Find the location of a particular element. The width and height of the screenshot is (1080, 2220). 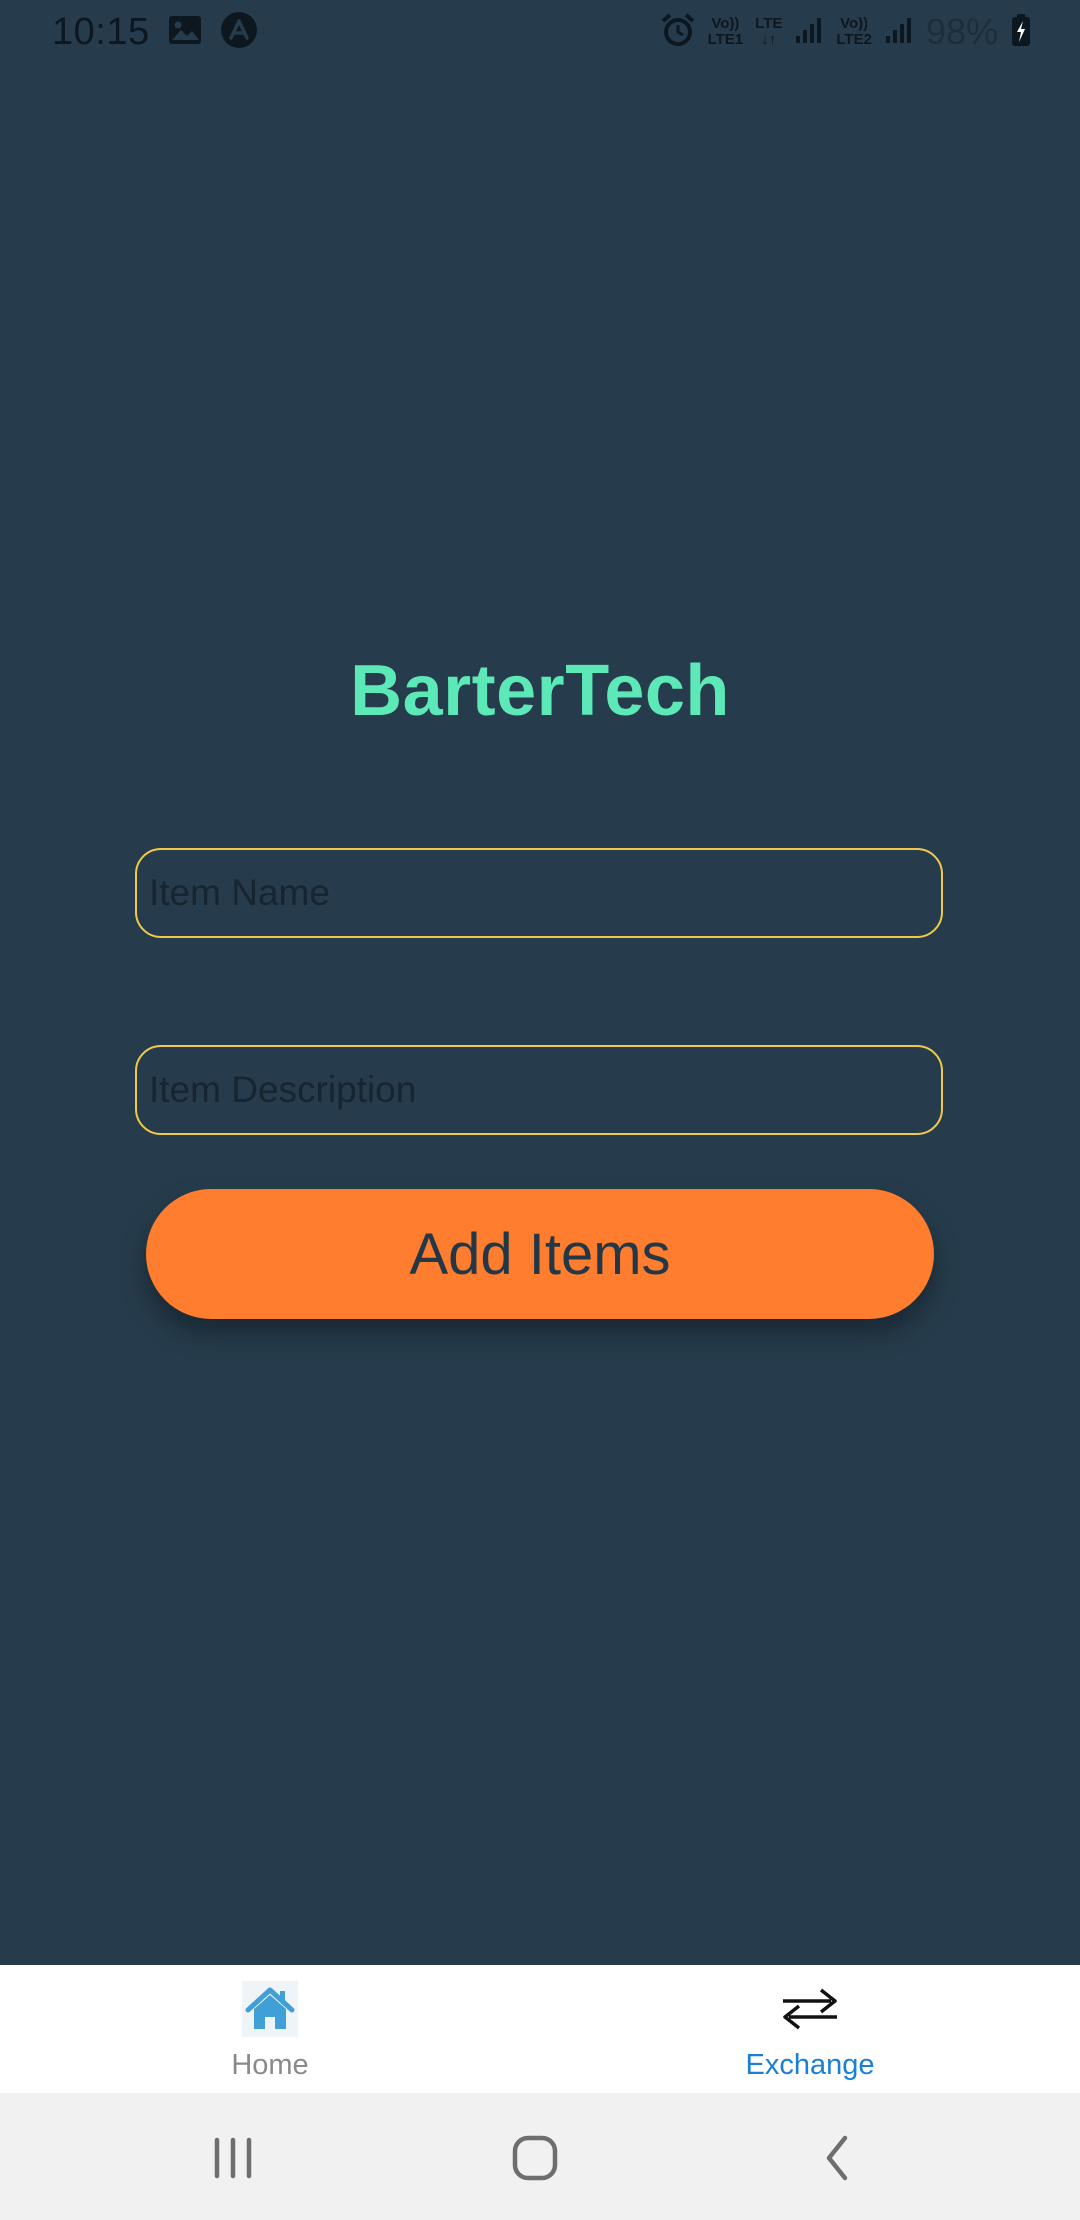

item-name-input is located at coordinates (539, 893).